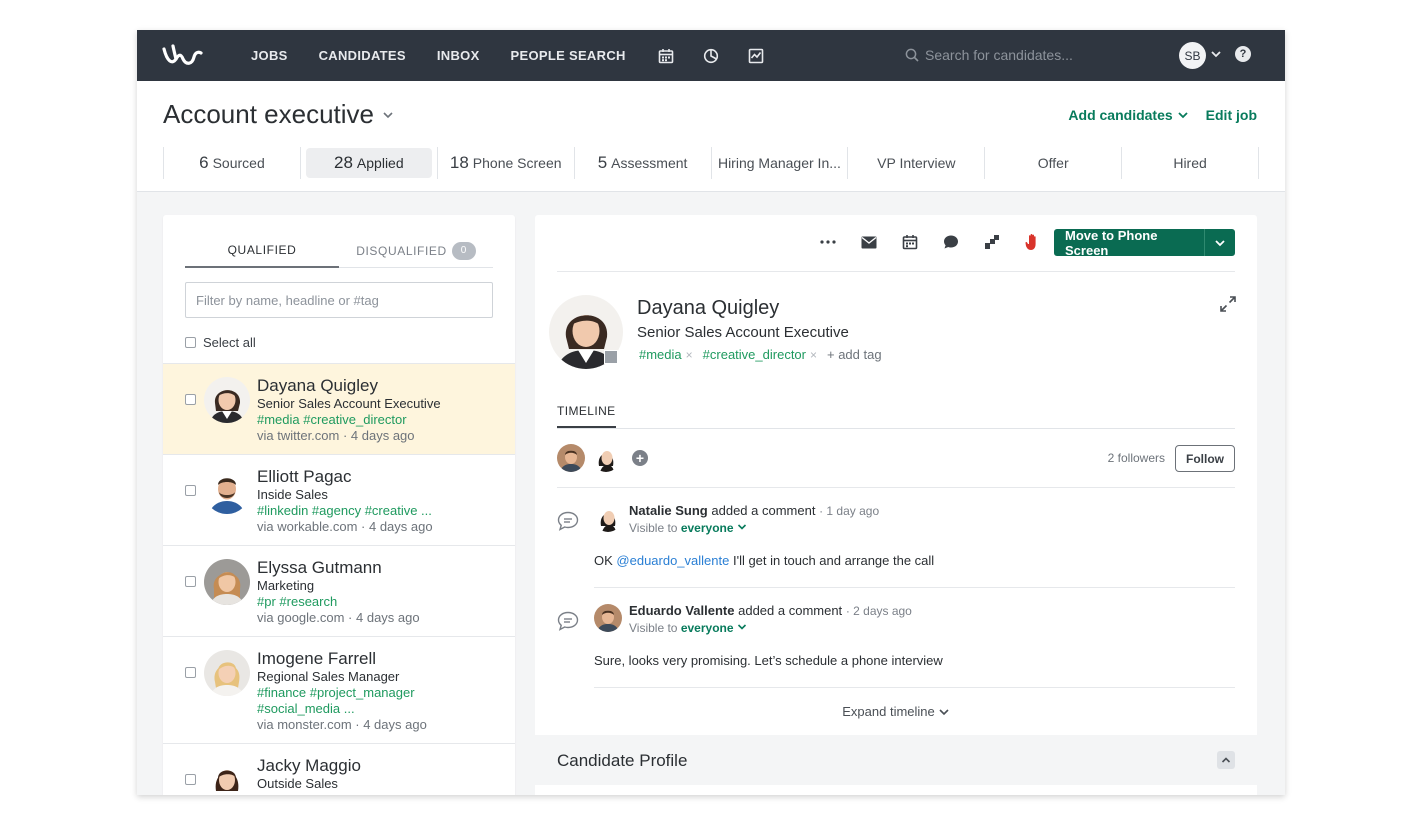 The image size is (1422, 824). What do you see at coordinates (1111, 242) in the screenshot?
I see `move-button-label: Move to Phone Screen` at bounding box center [1111, 242].